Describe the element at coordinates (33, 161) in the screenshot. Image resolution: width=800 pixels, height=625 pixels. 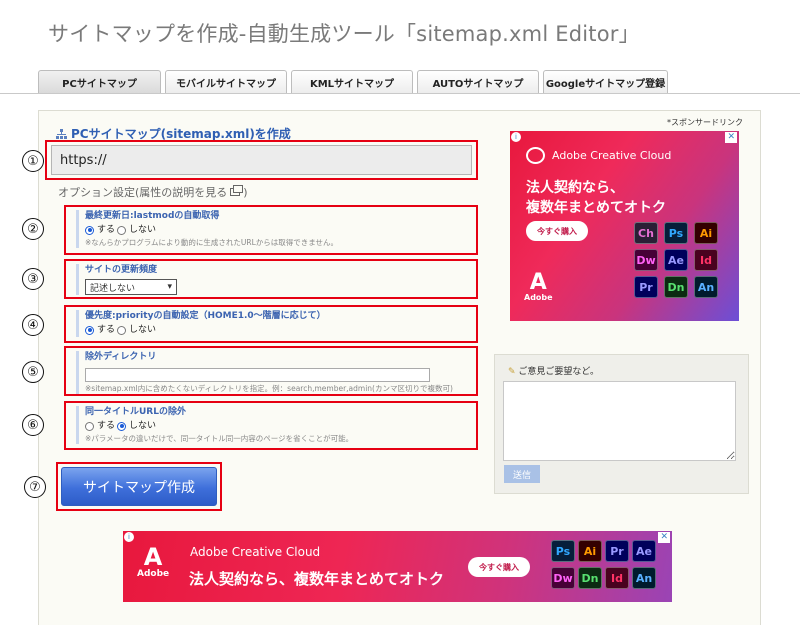
I see `annotation-1: ①` at that location.